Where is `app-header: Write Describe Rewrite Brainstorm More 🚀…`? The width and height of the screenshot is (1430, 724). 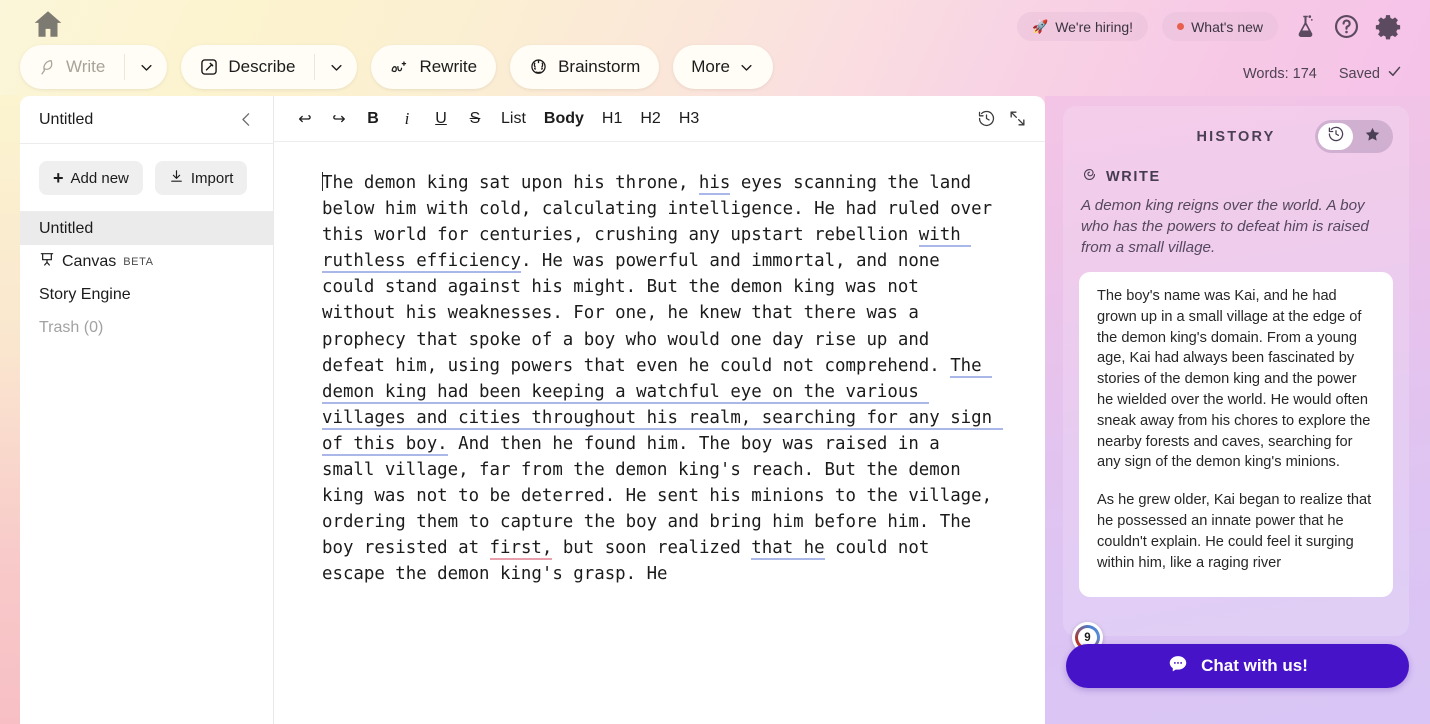
app-header: Write Describe Rewrite Brainstorm More 🚀… is located at coordinates (715, 47).